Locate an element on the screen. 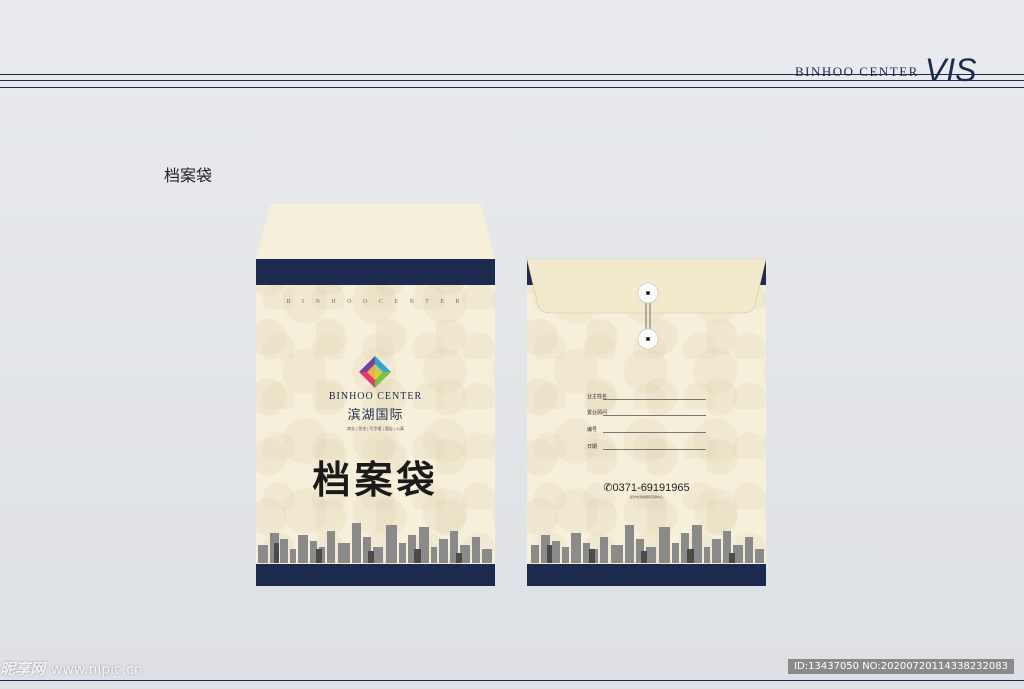 This screenshot has width=1024, height=689. field-label-number: 编号 is located at coordinates (592, 430).